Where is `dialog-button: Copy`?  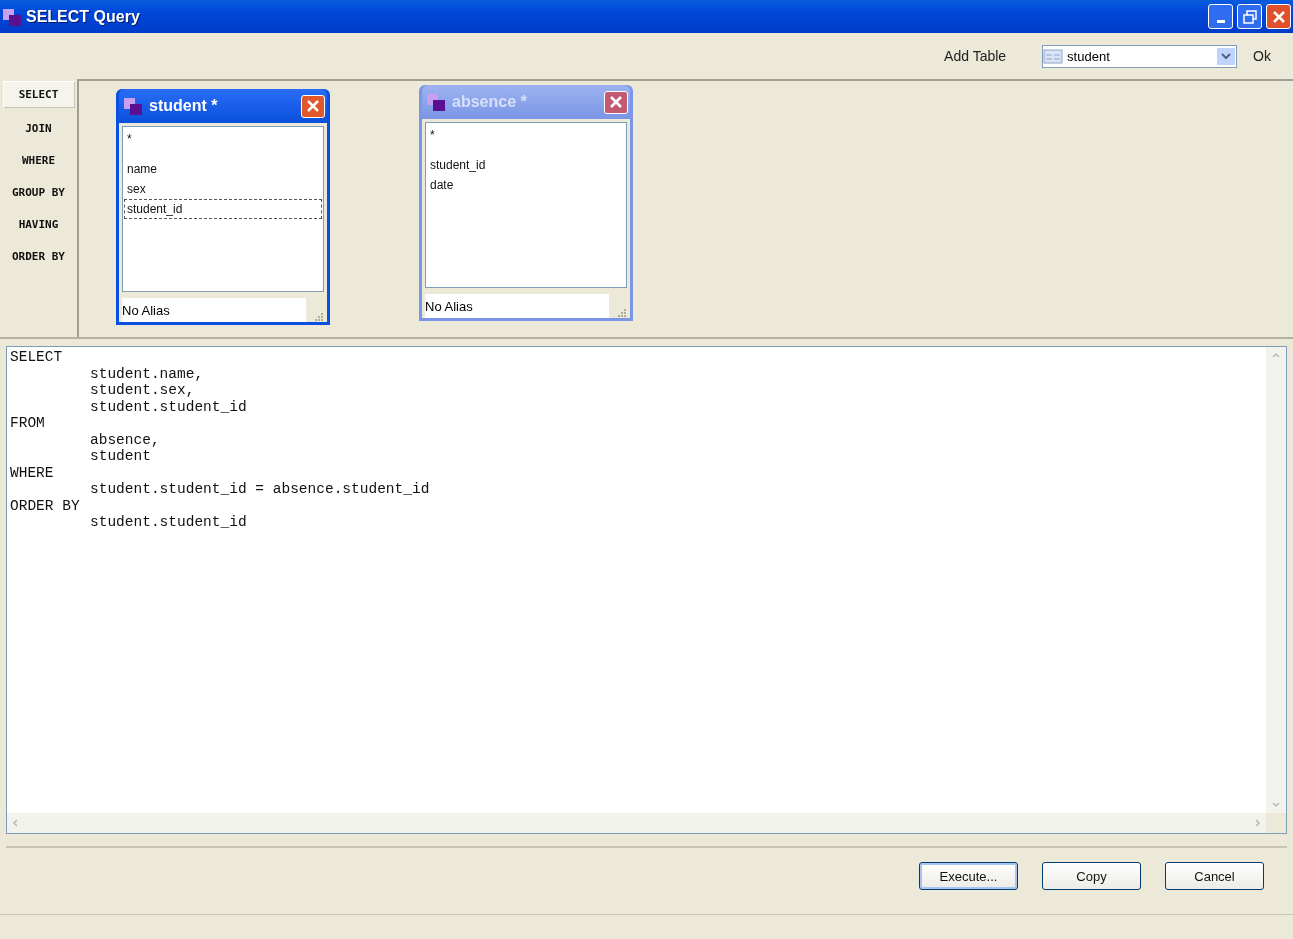 dialog-button: Copy is located at coordinates (1091, 876).